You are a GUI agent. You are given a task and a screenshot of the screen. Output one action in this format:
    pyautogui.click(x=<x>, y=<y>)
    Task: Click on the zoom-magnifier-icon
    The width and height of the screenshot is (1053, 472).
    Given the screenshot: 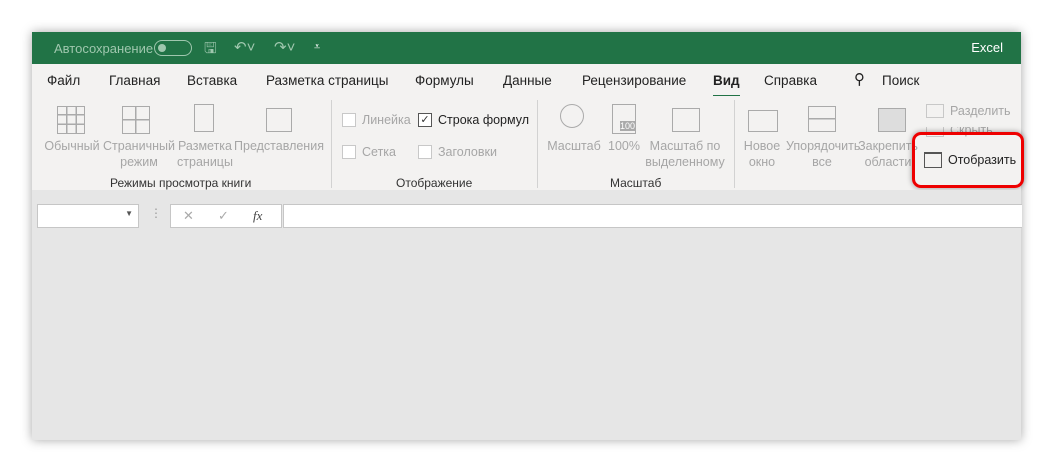 What is the action you would take?
    pyautogui.click(x=572, y=116)
    